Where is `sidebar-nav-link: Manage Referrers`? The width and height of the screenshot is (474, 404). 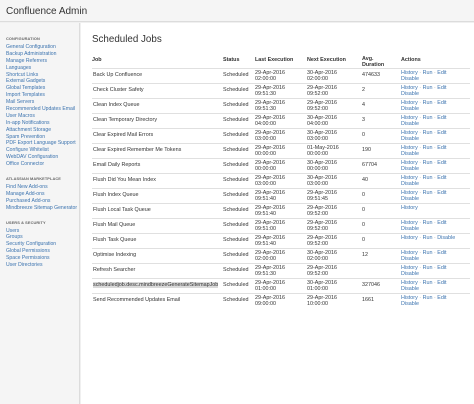 sidebar-nav-link: Manage Referrers is located at coordinates (42, 61).